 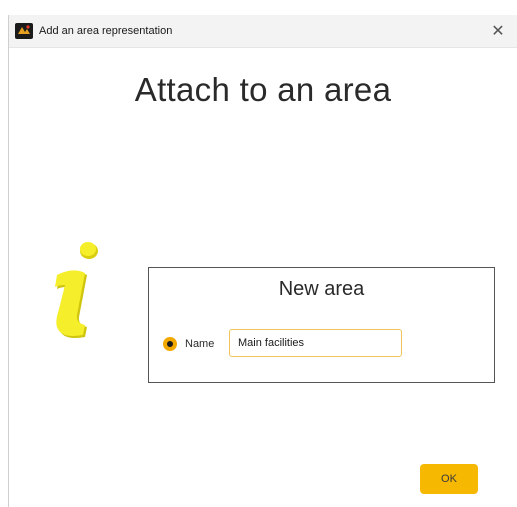 What do you see at coordinates (263, 89) in the screenshot?
I see `page-title: Attach to an area` at bounding box center [263, 89].